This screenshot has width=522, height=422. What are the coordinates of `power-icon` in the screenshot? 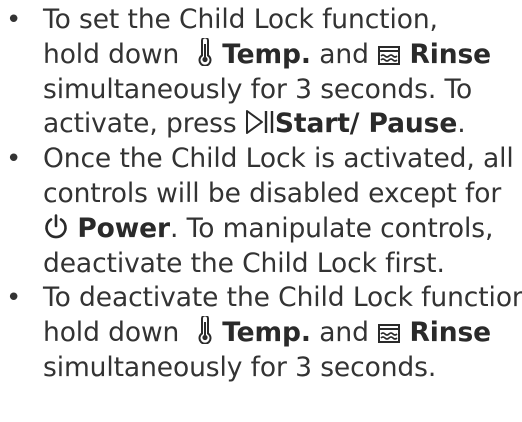 It's located at (56, 226).